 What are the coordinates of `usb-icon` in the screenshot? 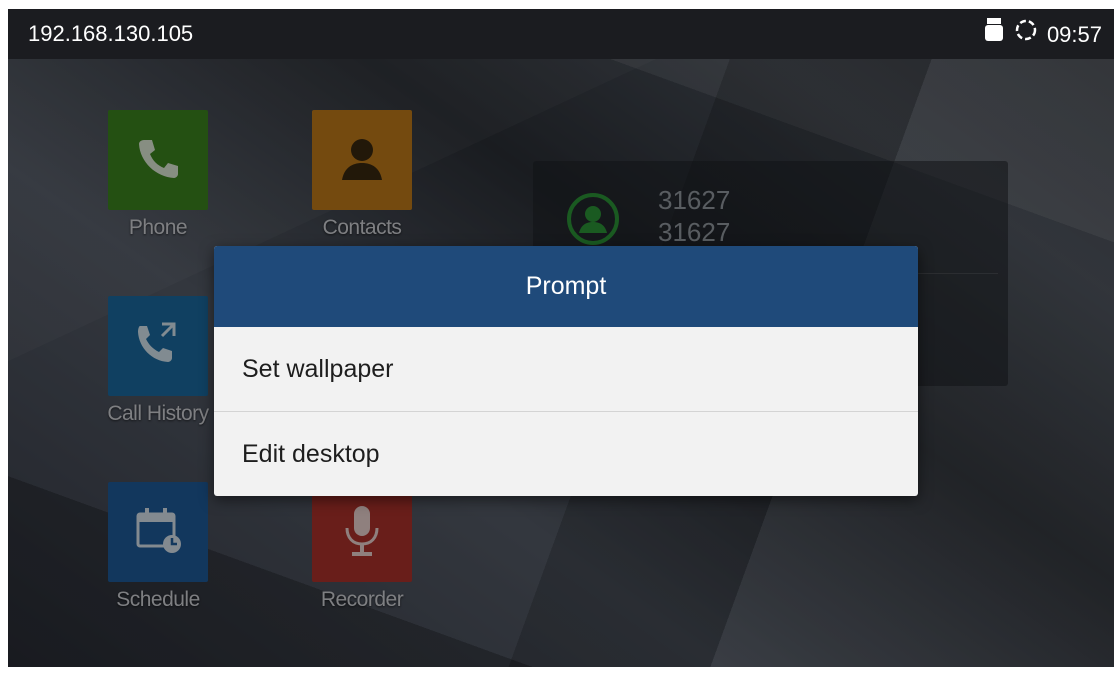 It's located at (994, 35).